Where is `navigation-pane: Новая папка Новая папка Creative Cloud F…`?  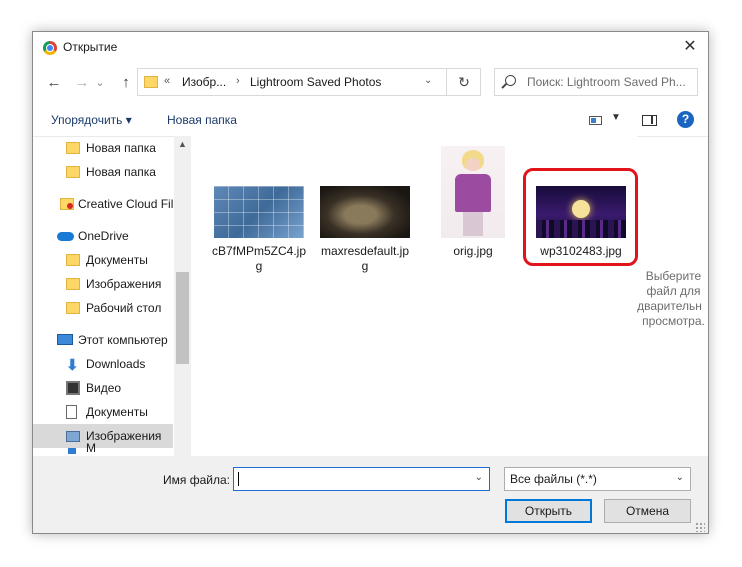 navigation-pane: Новая папка Новая папка Creative Cloud F… is located at coordinates (112, 296).